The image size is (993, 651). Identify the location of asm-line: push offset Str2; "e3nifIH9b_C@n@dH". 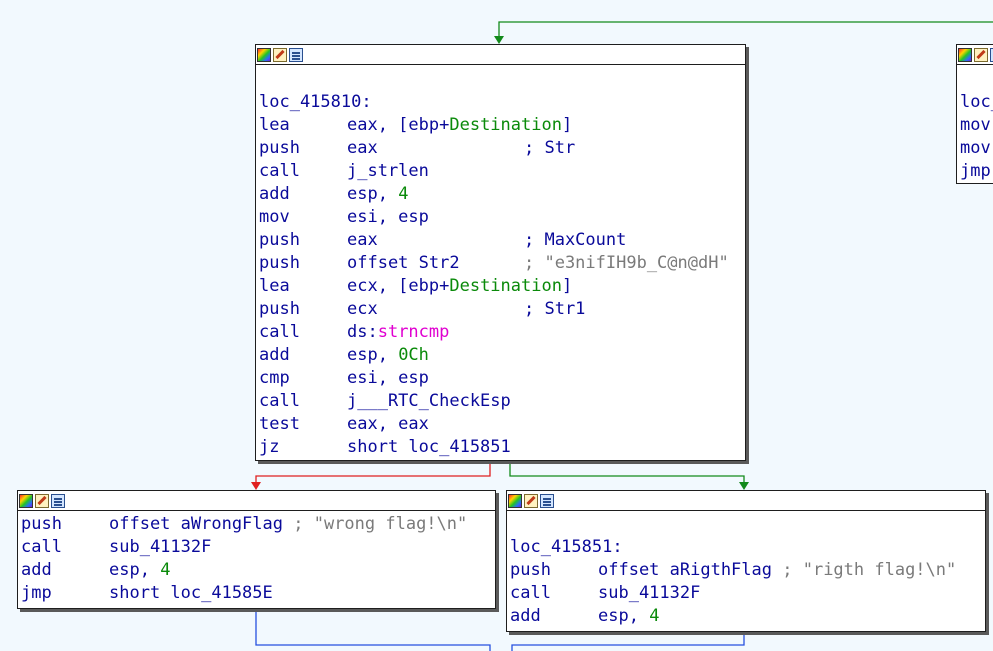
(500, 263).